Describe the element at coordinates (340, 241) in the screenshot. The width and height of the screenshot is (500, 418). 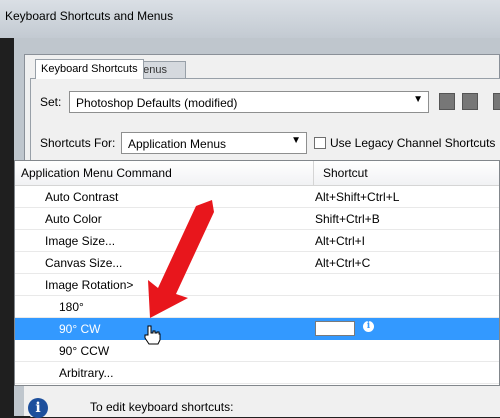
I see `shortcut-cell: Alt+Ctrl+I` at that location.